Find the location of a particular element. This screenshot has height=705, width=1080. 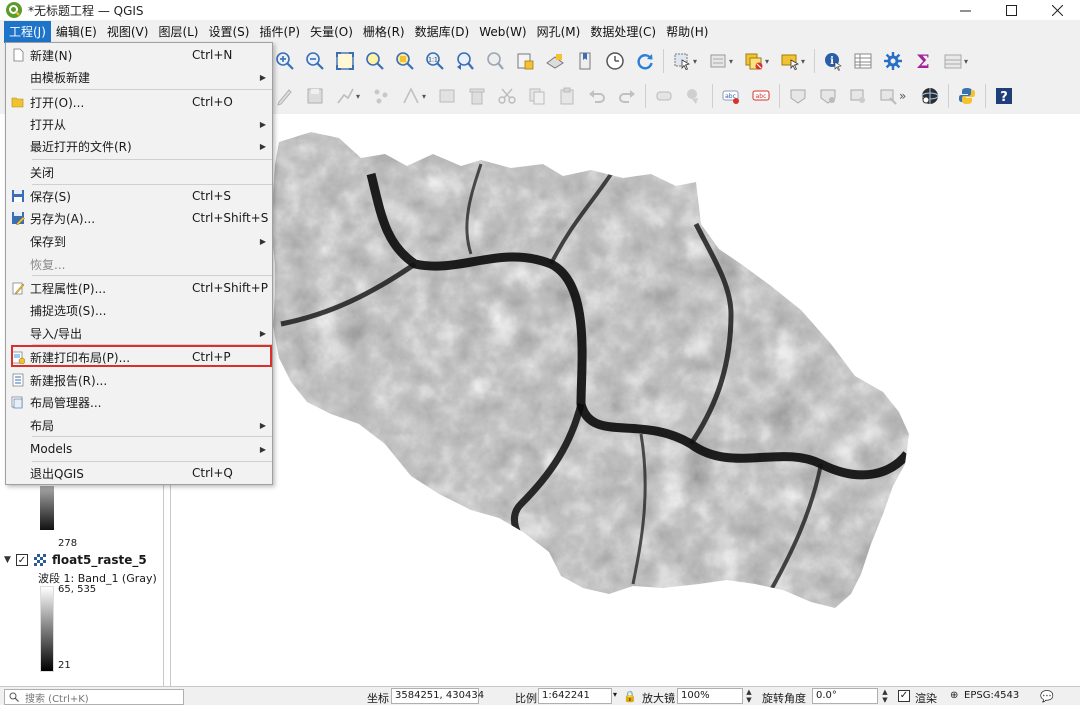

menu-import-export: 导入/导出 ▶ is located at coordinates (139, 333).